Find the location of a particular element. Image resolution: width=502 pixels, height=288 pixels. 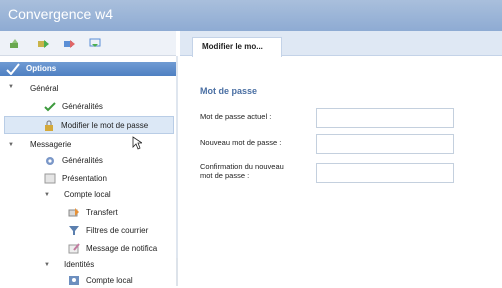

toolbar is located at coordinates (88, 43).